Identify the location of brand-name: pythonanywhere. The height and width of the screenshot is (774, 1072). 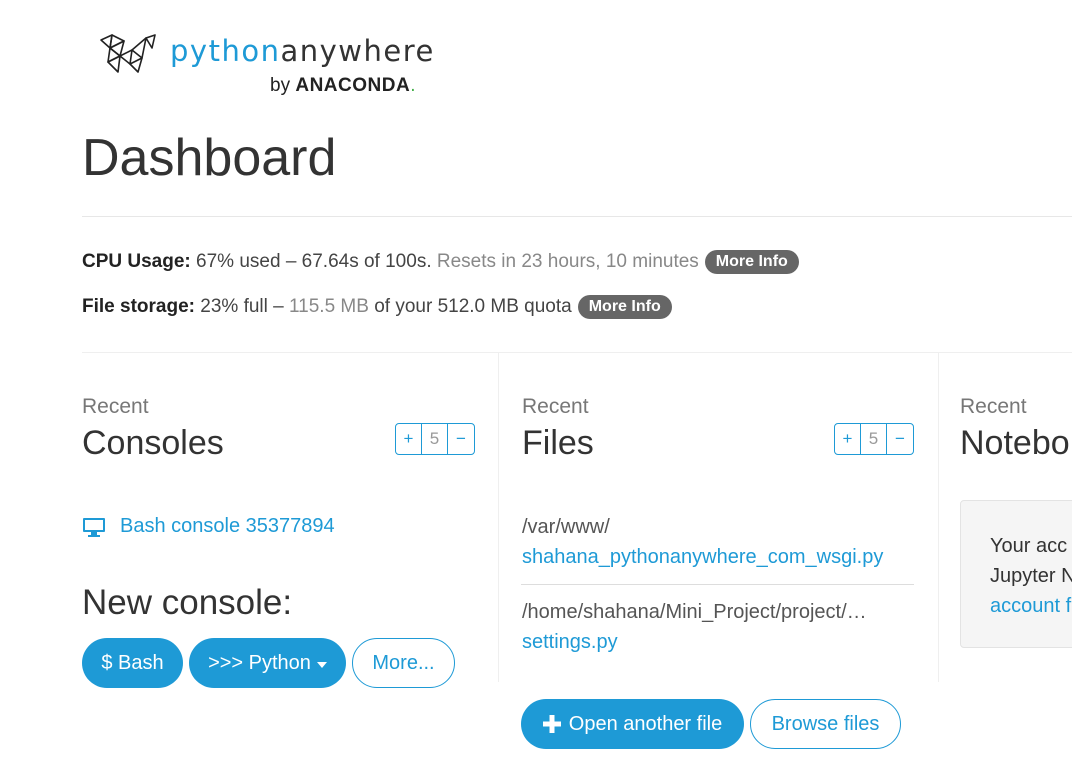
(302, 51).